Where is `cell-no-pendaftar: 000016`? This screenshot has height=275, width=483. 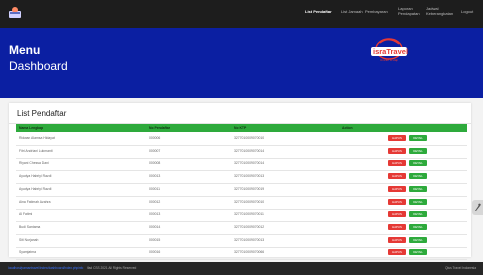 cell-no-pendaftar: 000016 is located at coordinates (155, 252).